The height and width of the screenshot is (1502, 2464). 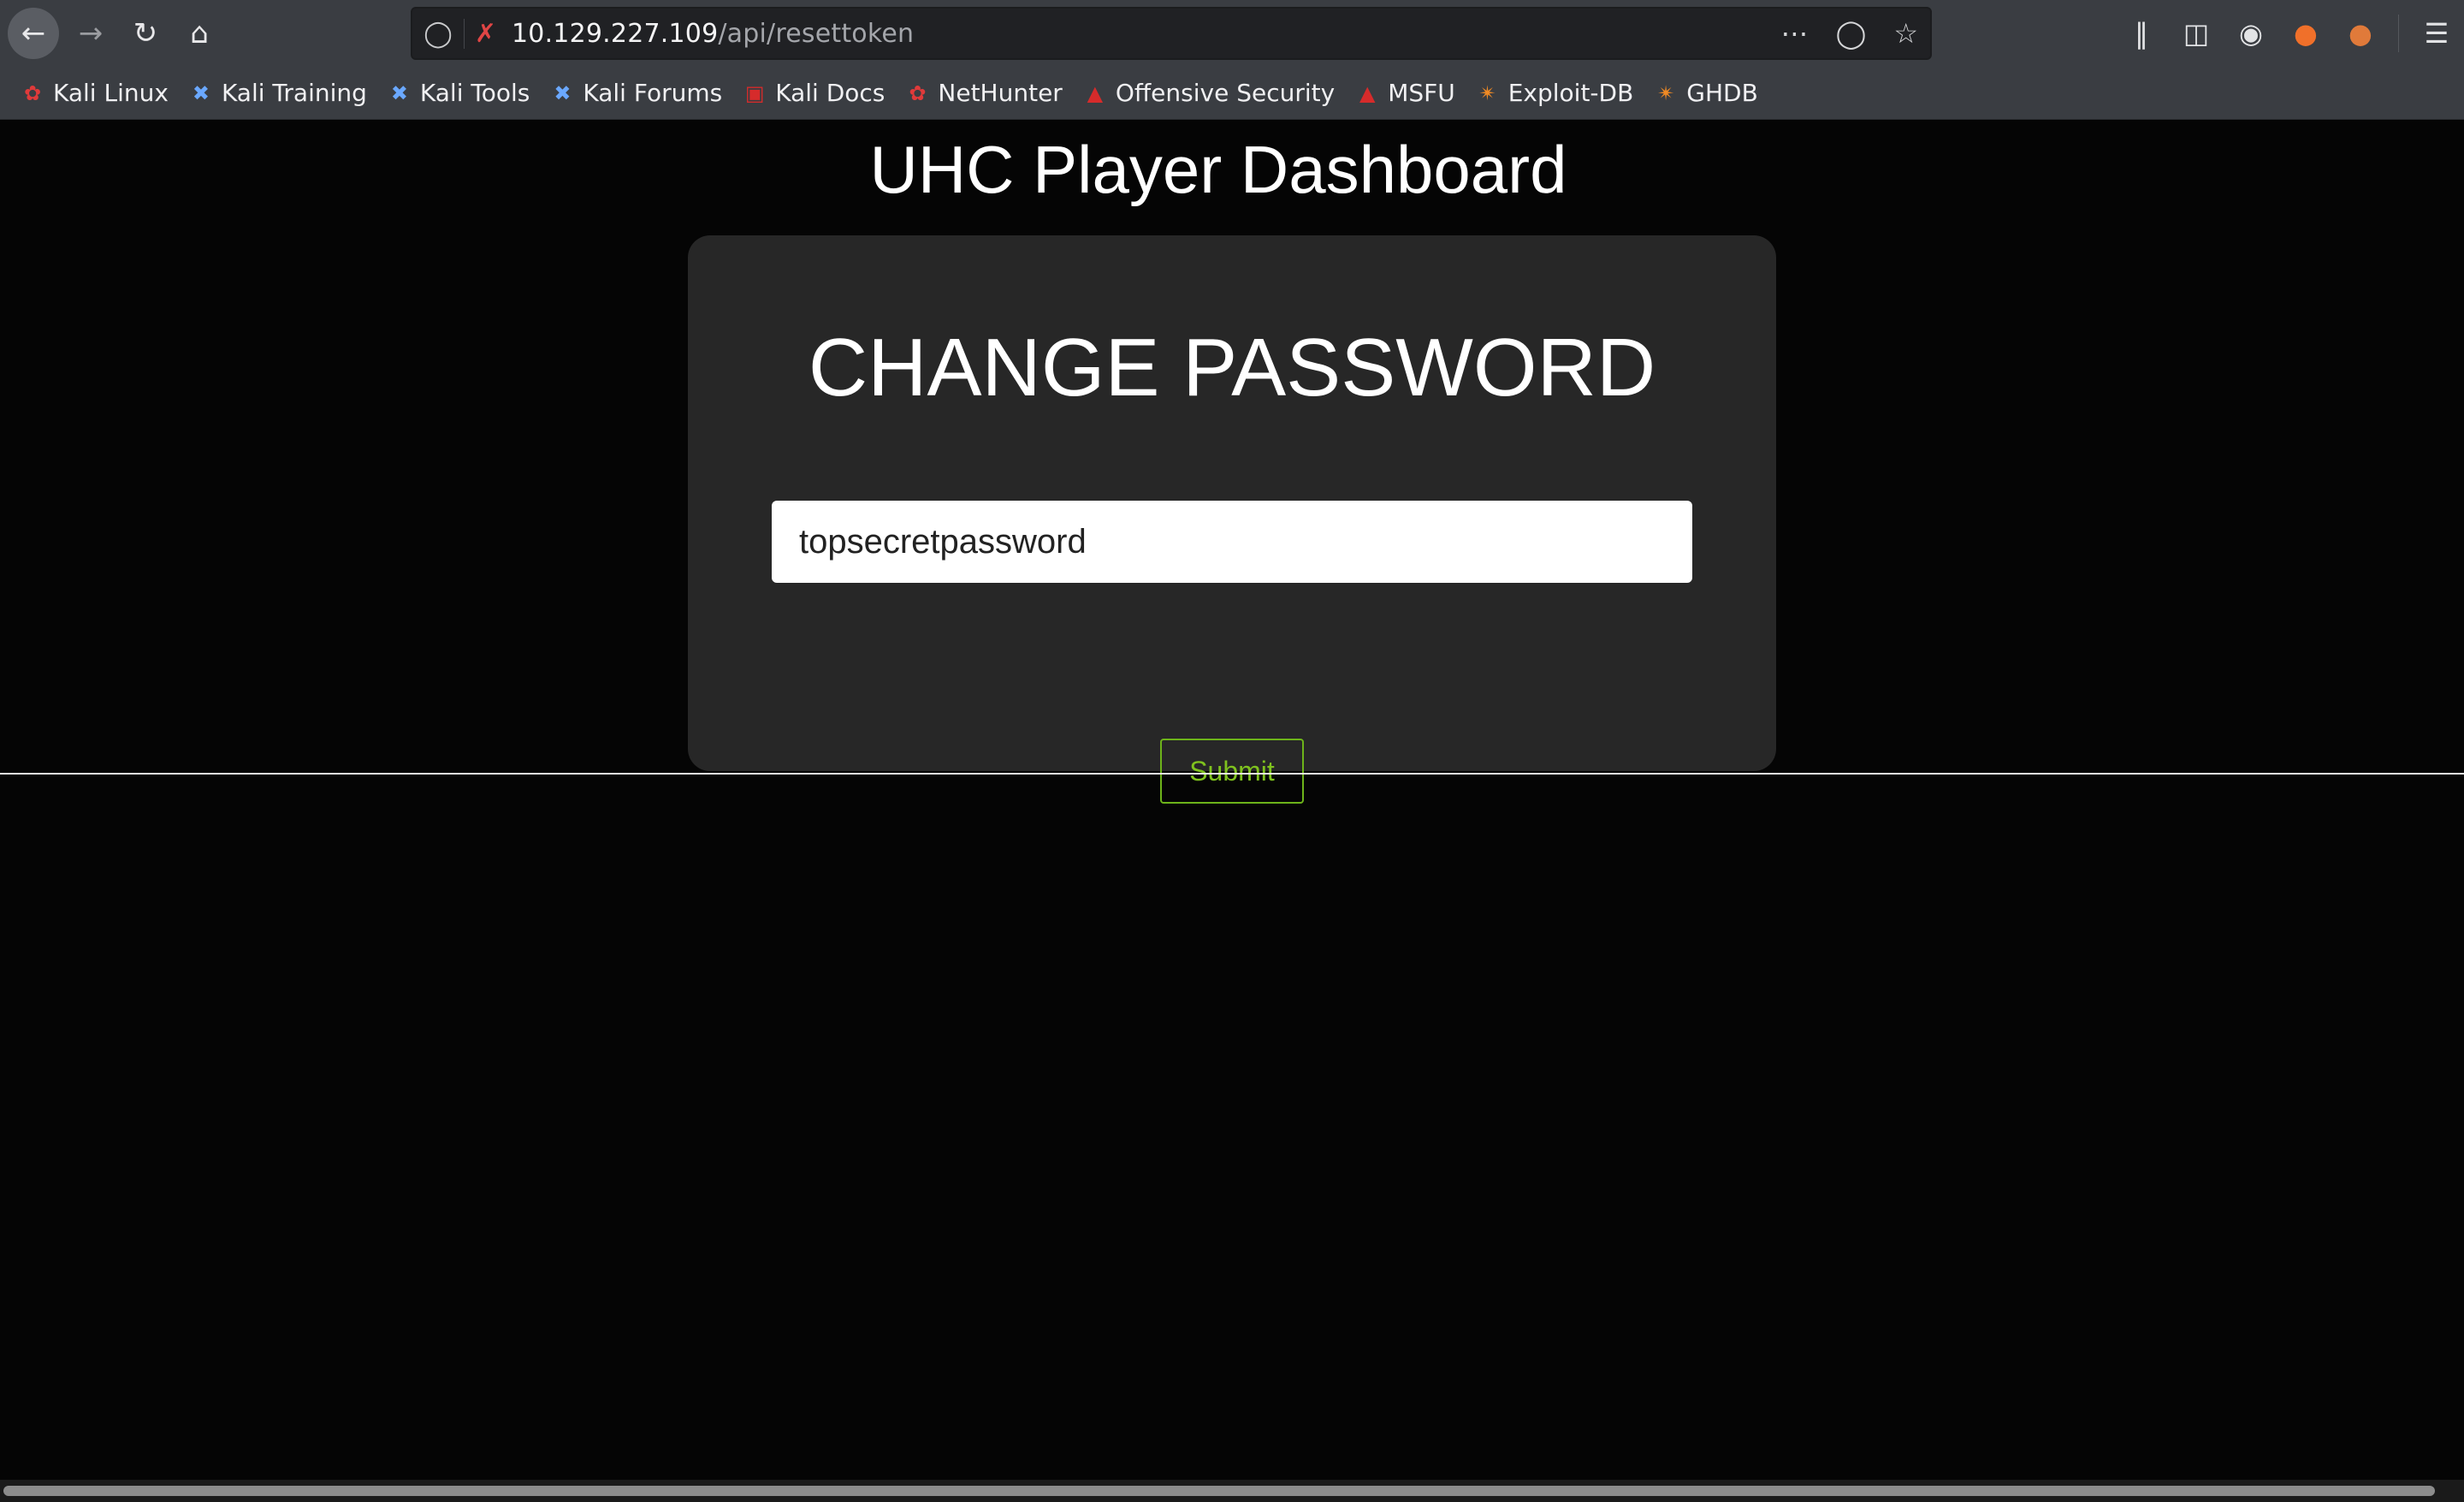 I want to click on url-bar: ◯ ✗ 10.129.227.109/api/resettoken ⋯ ◯ ☆, so click(x=1171, y=33).